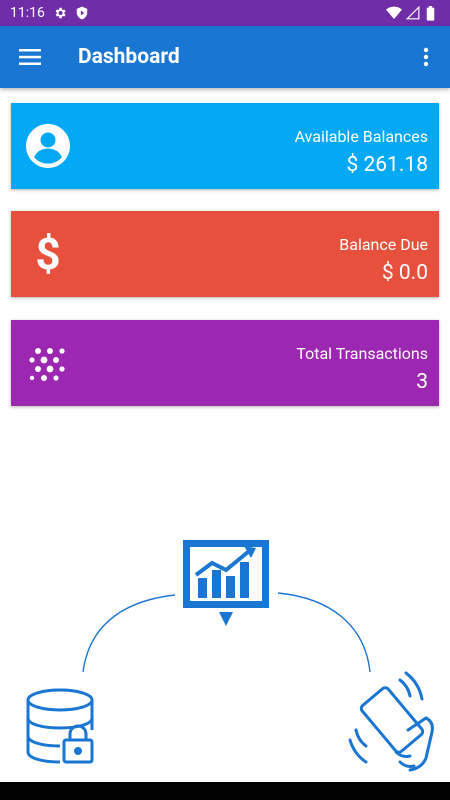 The image size is (450, 800). What do you see at coordinates (383, 244) in the screenshot?
I see `card-label: Balance Due` at bounding box center [383, 244].